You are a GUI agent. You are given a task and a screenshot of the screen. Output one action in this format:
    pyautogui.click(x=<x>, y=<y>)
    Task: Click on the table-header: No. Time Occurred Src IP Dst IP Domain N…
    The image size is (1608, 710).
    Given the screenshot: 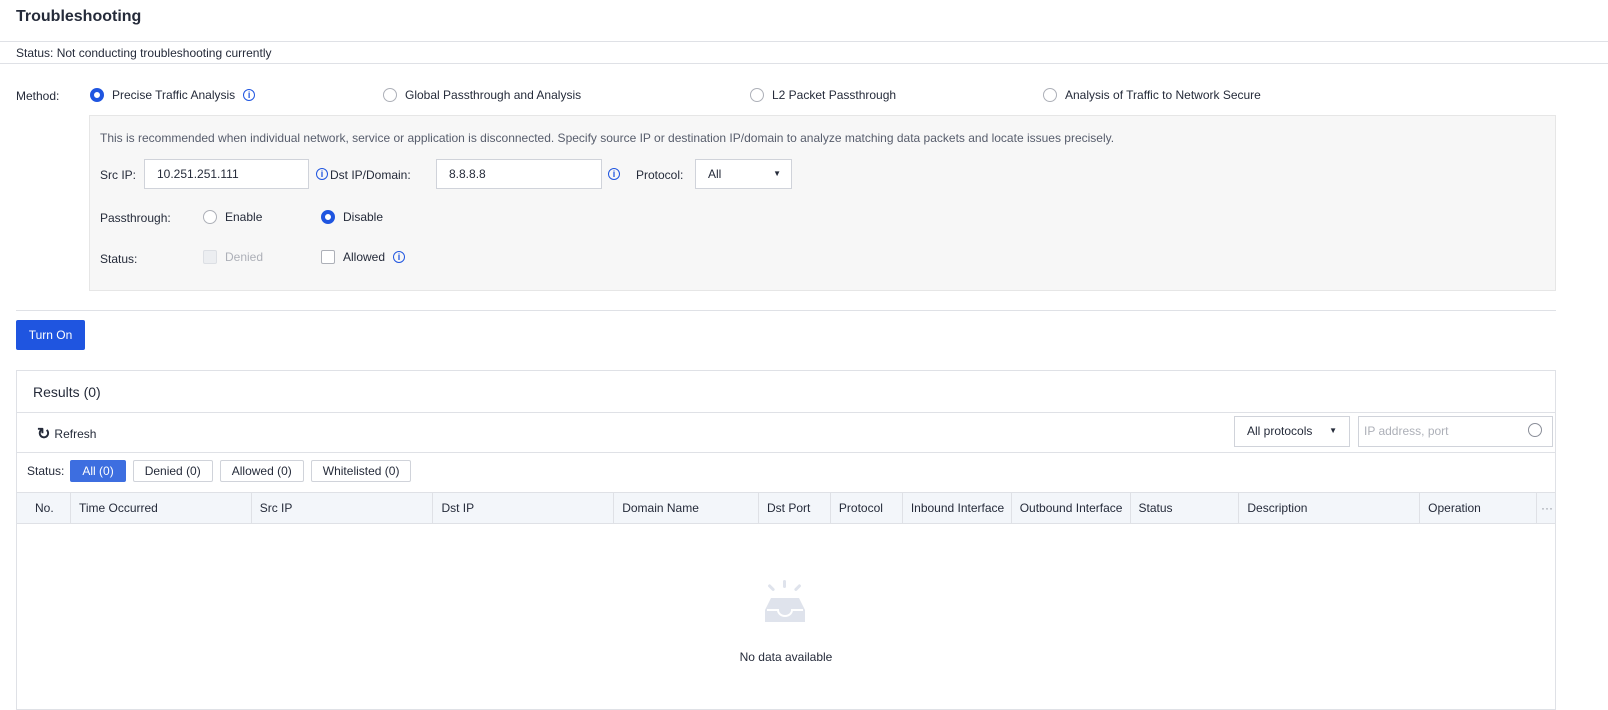 What is the action you would take?
    pyautogui.click(x=786, y=508)
    